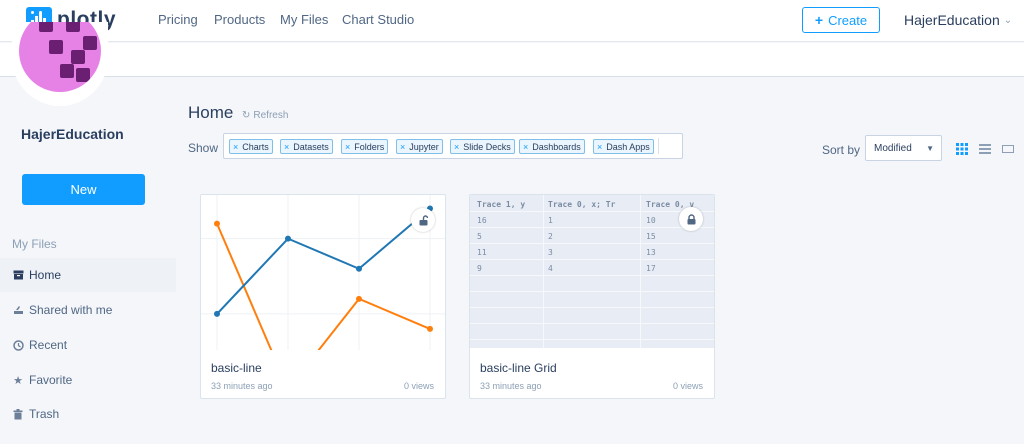 Image resolution: width=1024 pixels, height=444 pixels. I want to click on unlock-icon, so click(423, 220).